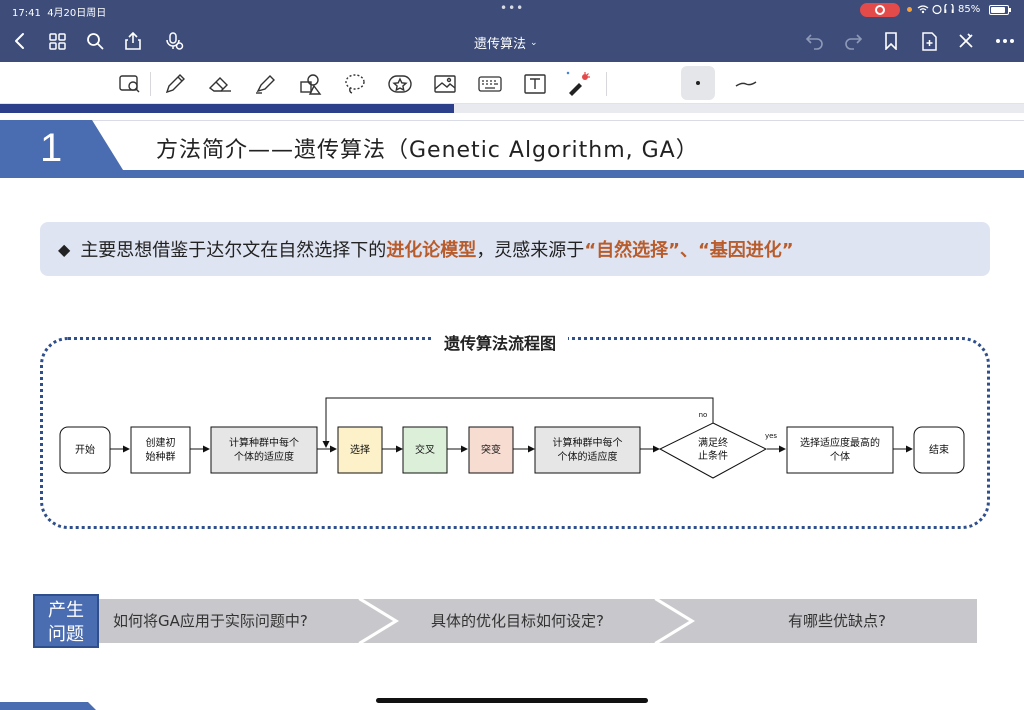 Image resolution: width=1024 pixels, height=710 pixels. I want to click on best-individual-label-2: 个体, so click(840, 457).